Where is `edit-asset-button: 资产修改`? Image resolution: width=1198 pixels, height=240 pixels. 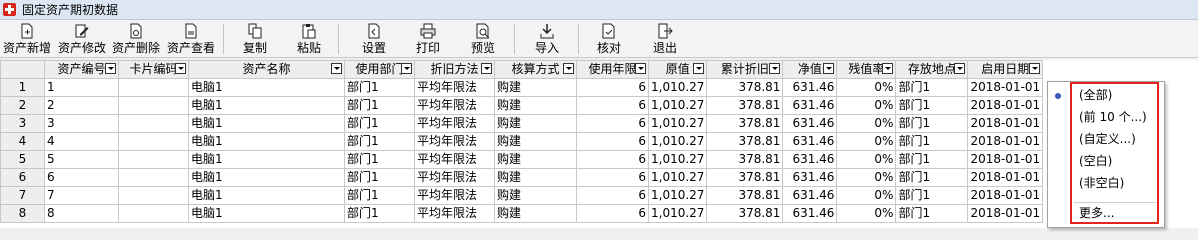
edit-asset-button: 资产修改 is located at coordinates (82, 39).